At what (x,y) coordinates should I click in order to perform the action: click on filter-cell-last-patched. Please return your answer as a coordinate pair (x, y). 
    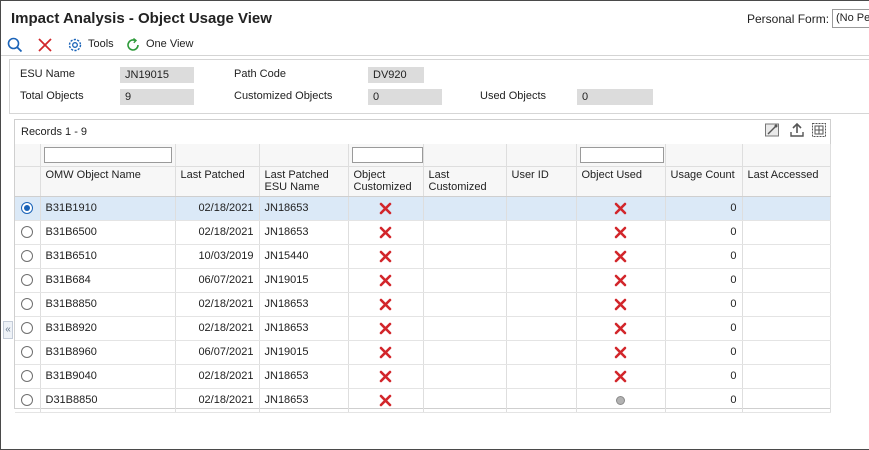
    Looking at the image, I should click on (217, 155).